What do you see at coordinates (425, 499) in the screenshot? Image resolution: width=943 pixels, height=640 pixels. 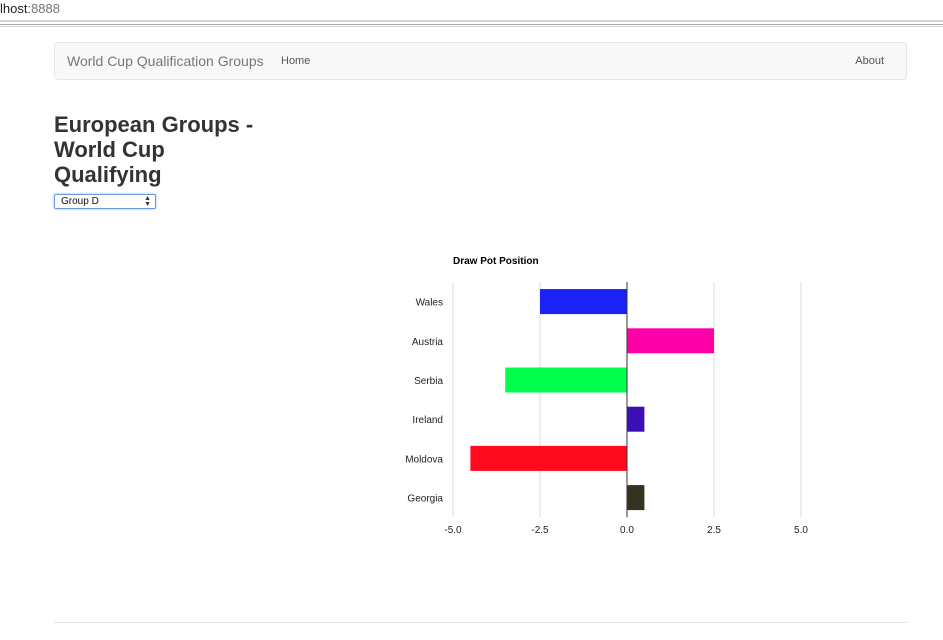 I see `category-label: Georgia` at bounding box center [425, 499].